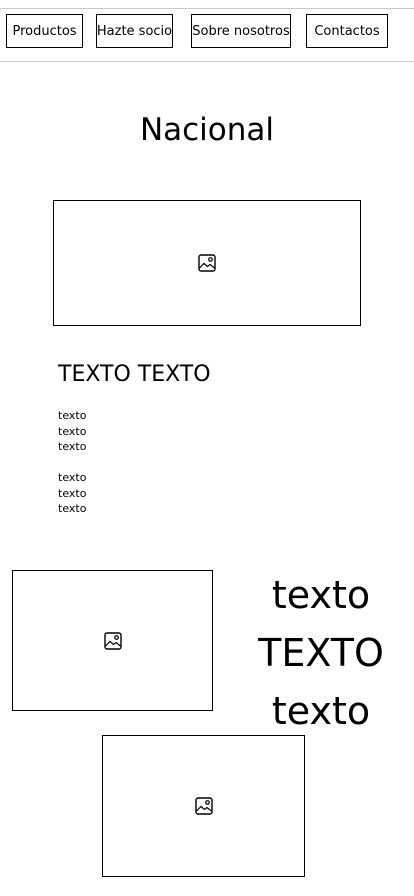  I want to click on nav-sobre-nosotros-button: Sobre nosotros, so click(241, 31).